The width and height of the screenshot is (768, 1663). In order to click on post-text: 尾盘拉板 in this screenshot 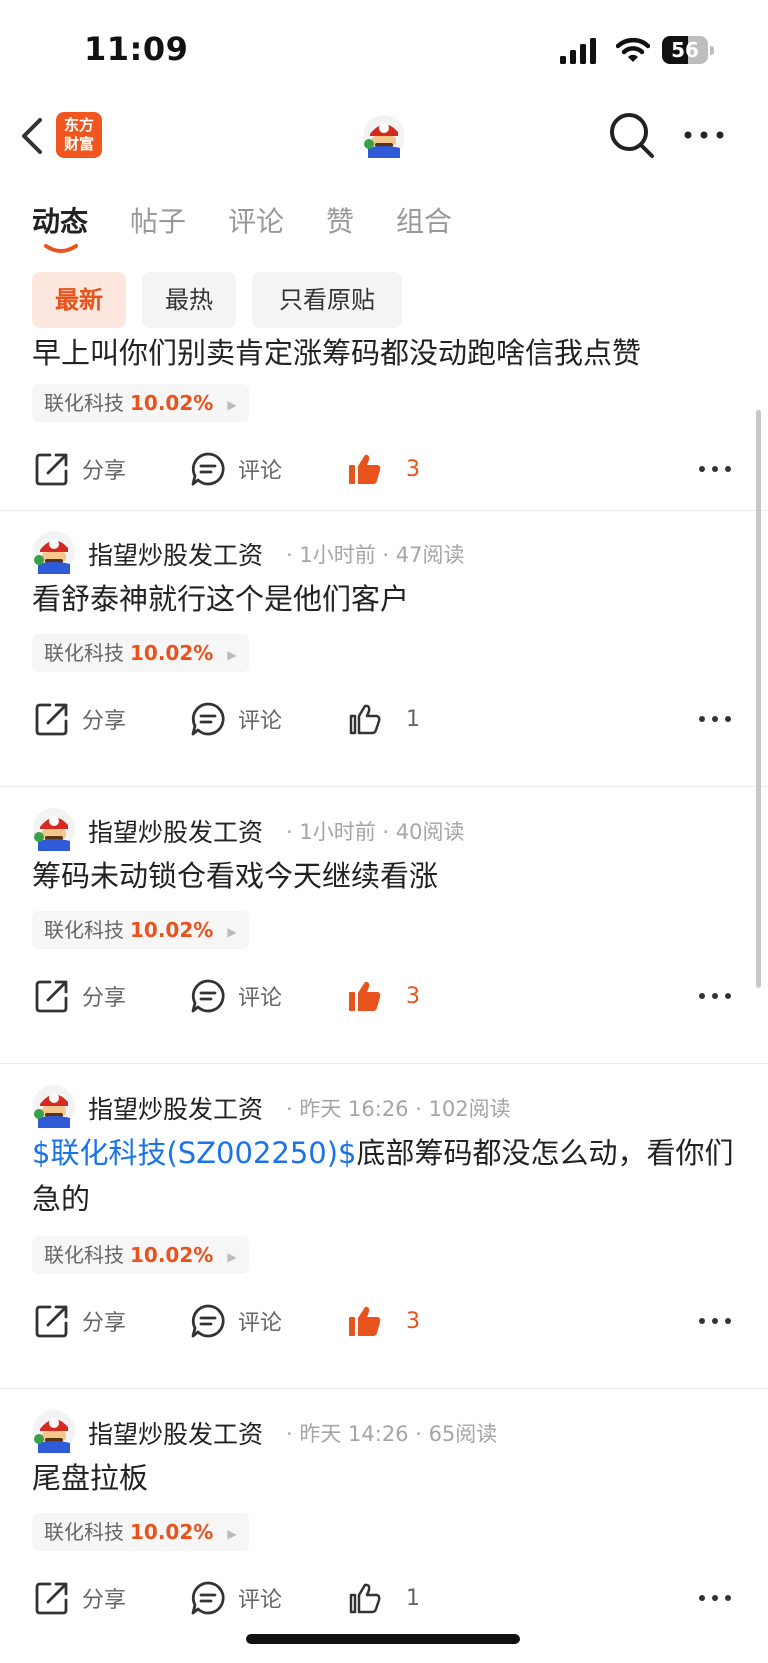, I will do `click(90, 1478)`.